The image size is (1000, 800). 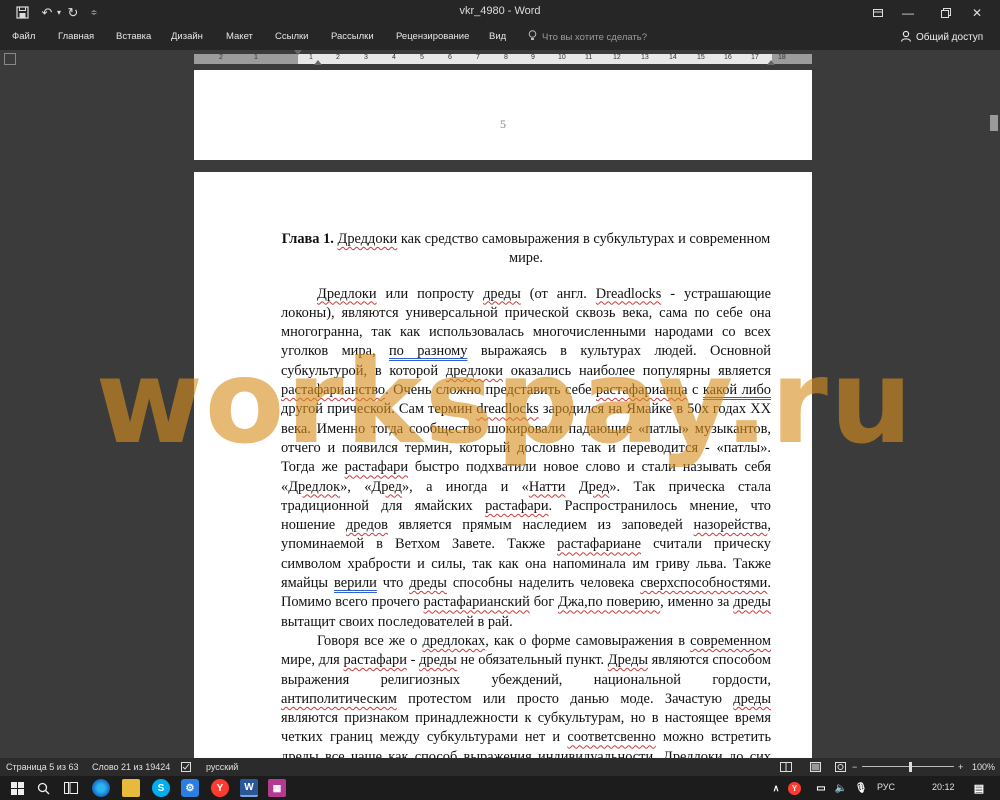 I want to click on input-language: РУС, so click(x=886, y=787).